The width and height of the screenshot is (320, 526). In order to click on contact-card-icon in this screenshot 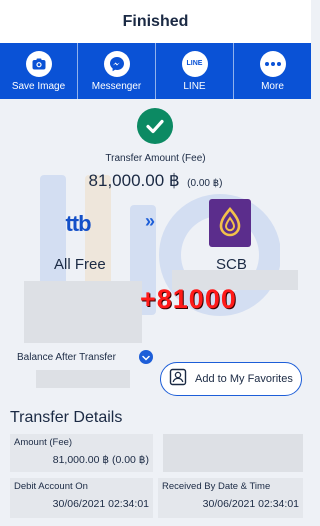, I will do `click(178, 379)`.